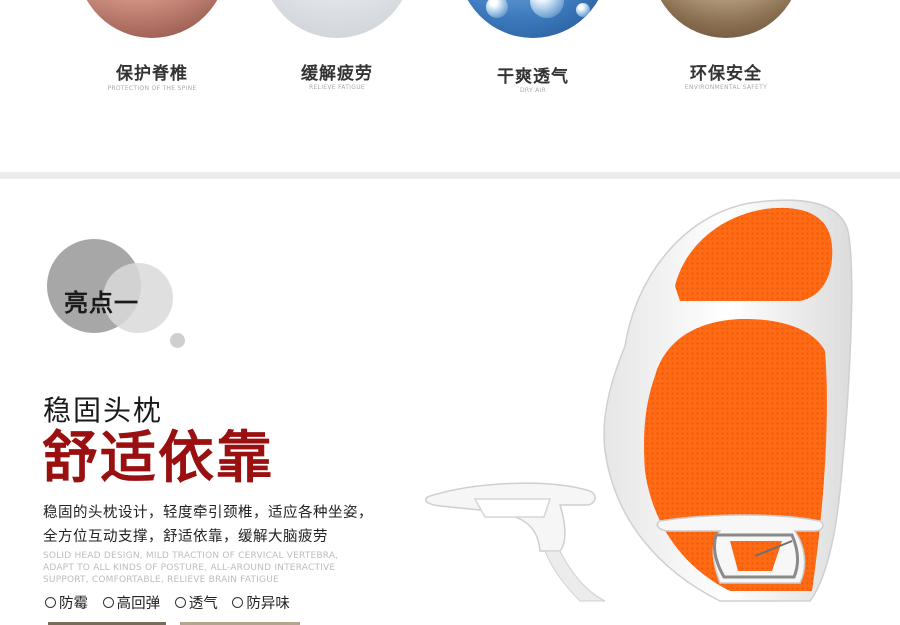 Image resolution: width=900 pixels, height=625 pixels. What do you see at coordinates (152, 19) in the screenshot?
I see `hands-massaging-back-photo` at bounding box center [152, 19].